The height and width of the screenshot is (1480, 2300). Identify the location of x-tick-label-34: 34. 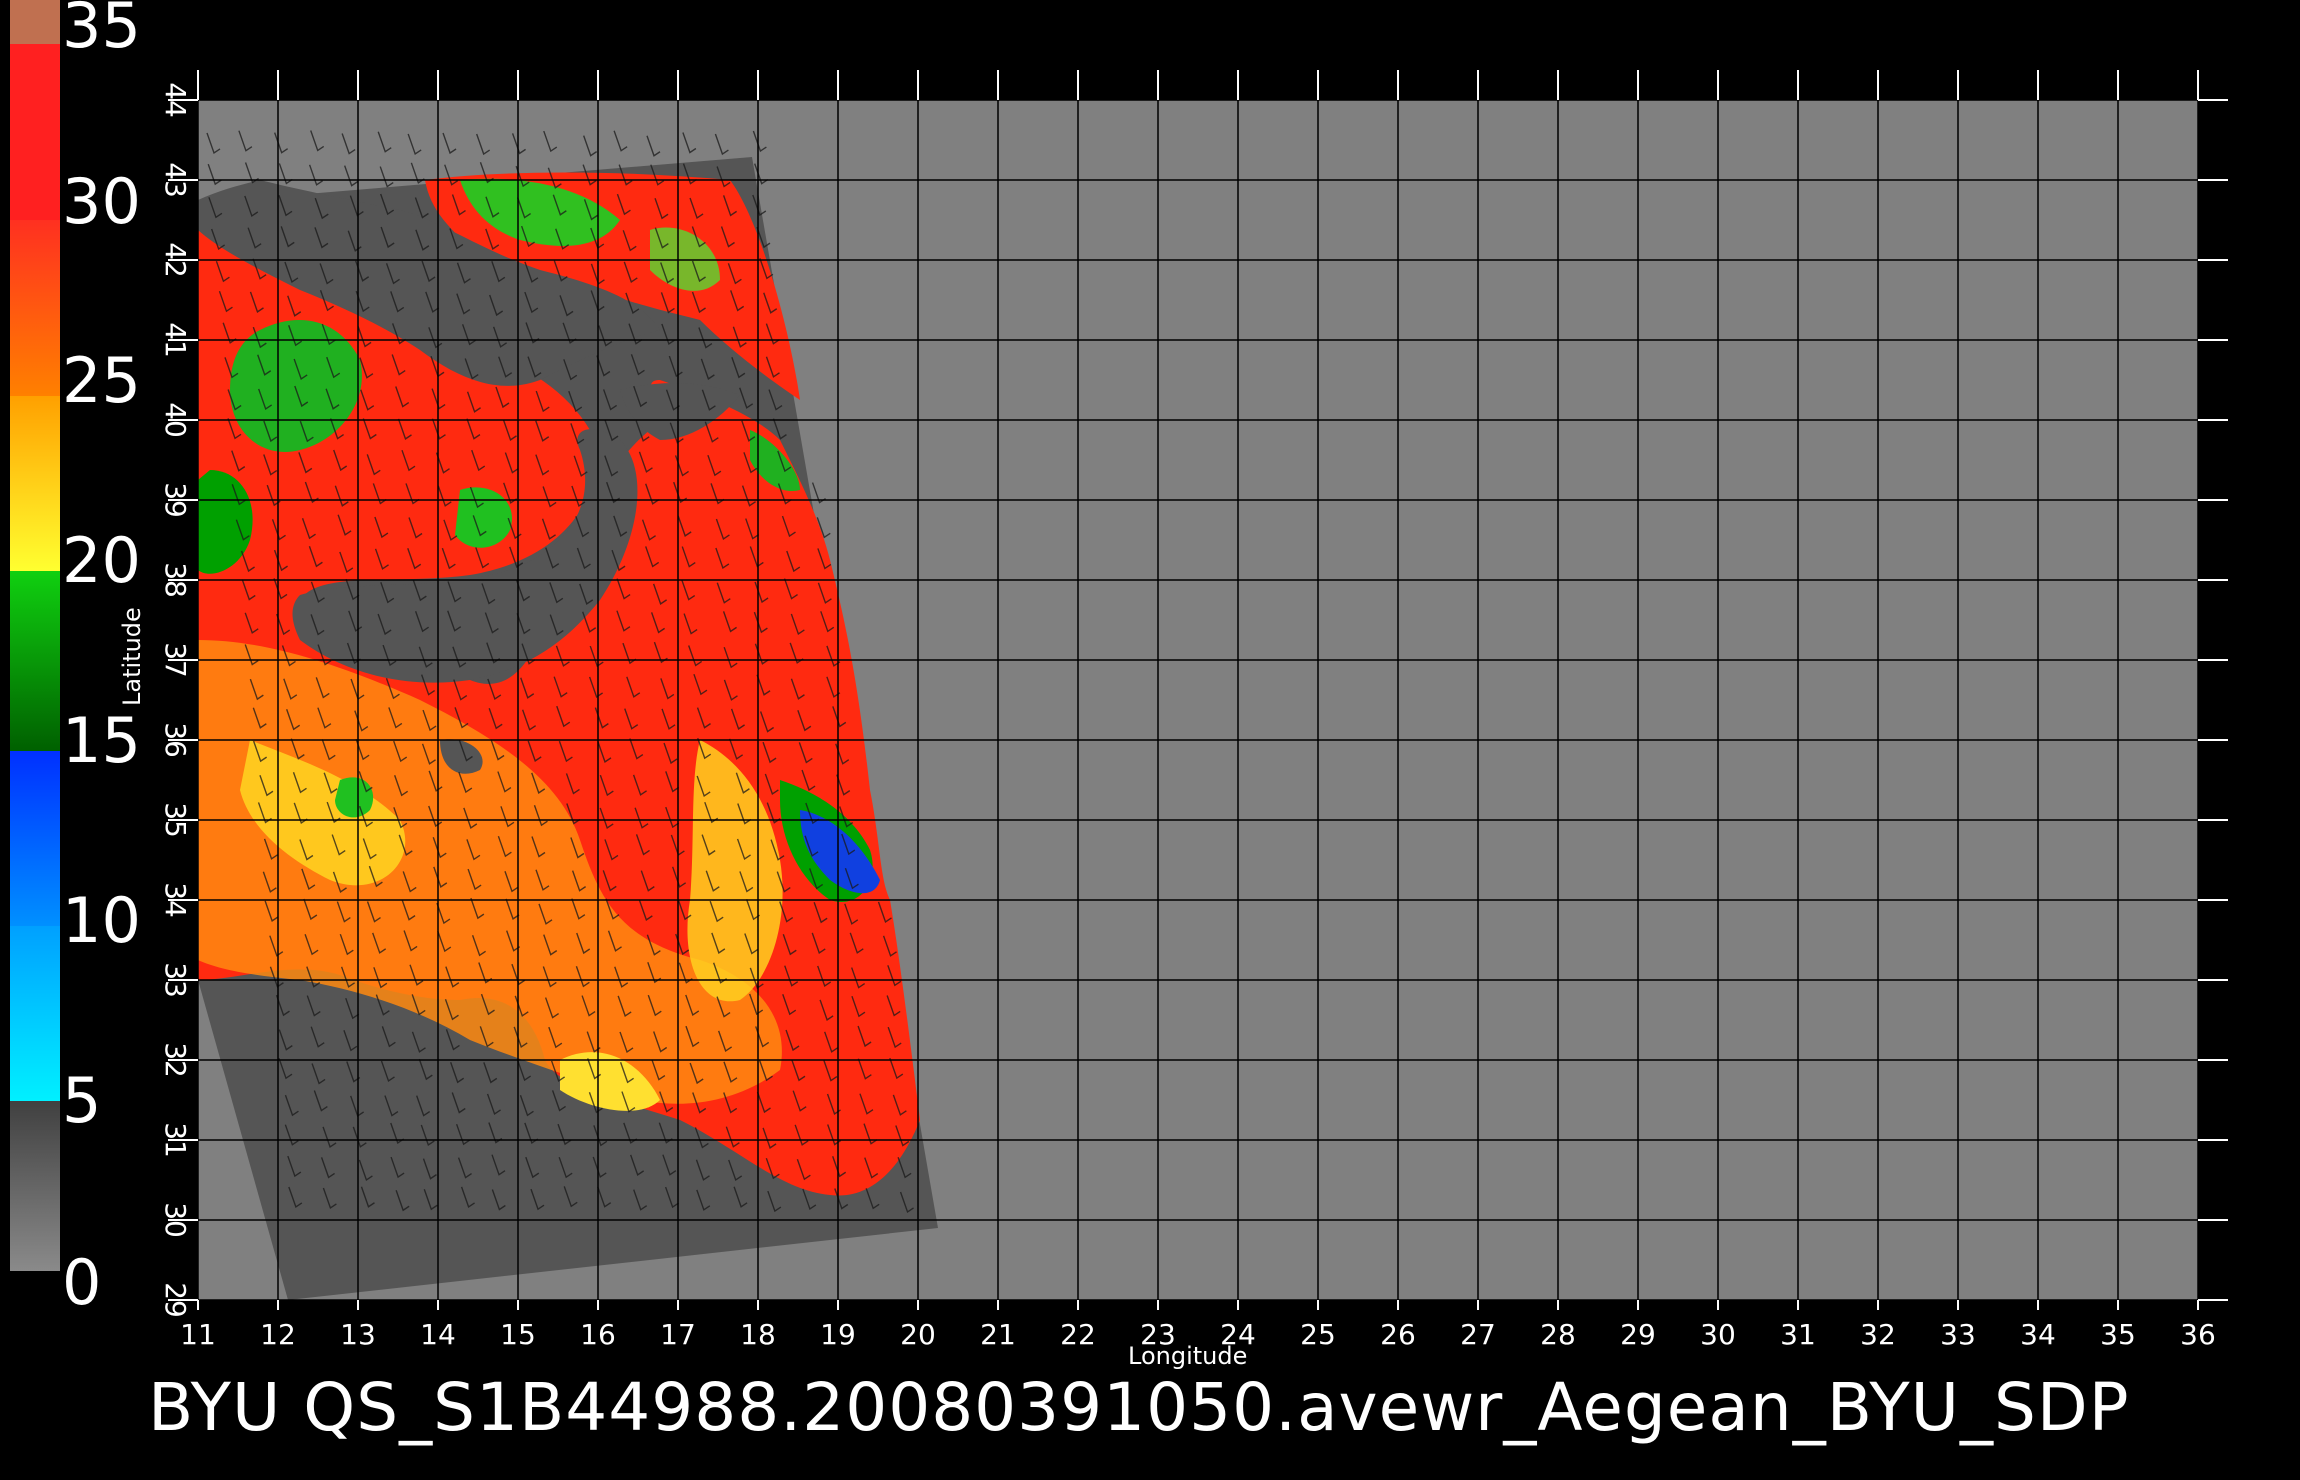
(2038, 1334).